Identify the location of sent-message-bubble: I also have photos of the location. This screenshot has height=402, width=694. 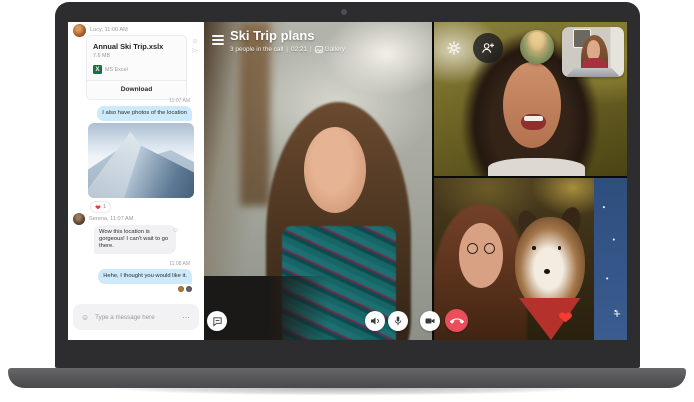
(144, 113).